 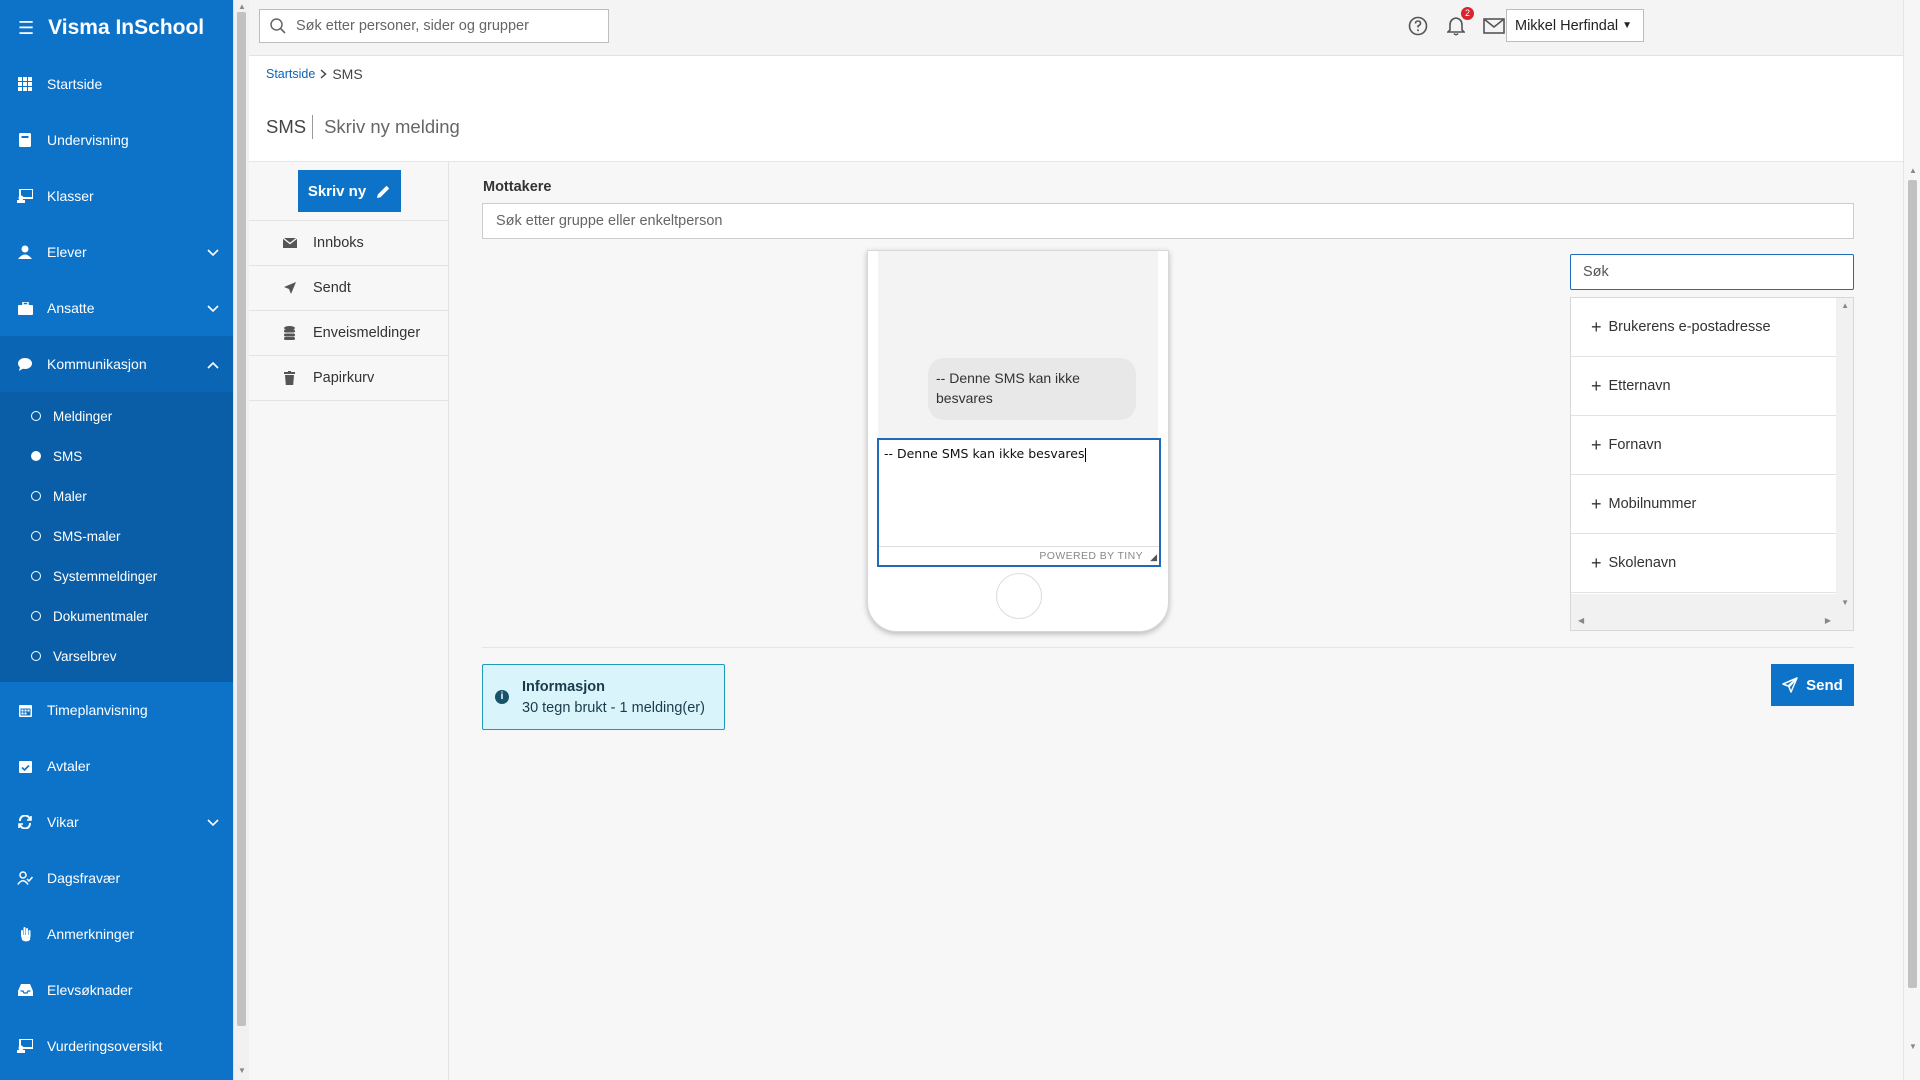 What do you see at coordinates (323, 74) in the screenshot?
I see `chevron-right-icon` at bounding box center [323, 74].